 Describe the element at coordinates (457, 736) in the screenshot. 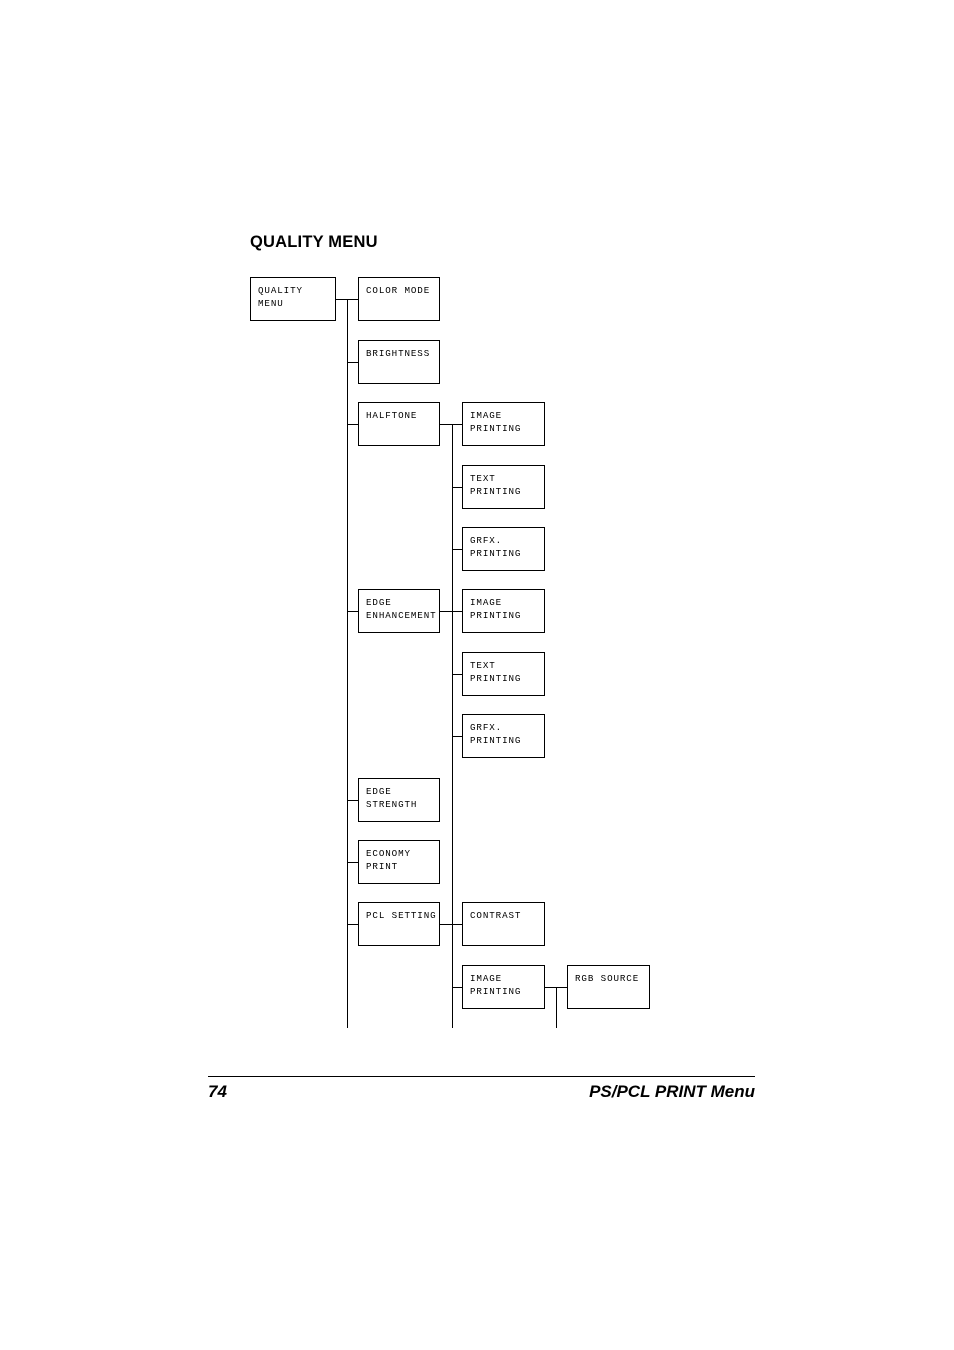

I see `connector-stub-ee_grfx` at that location.